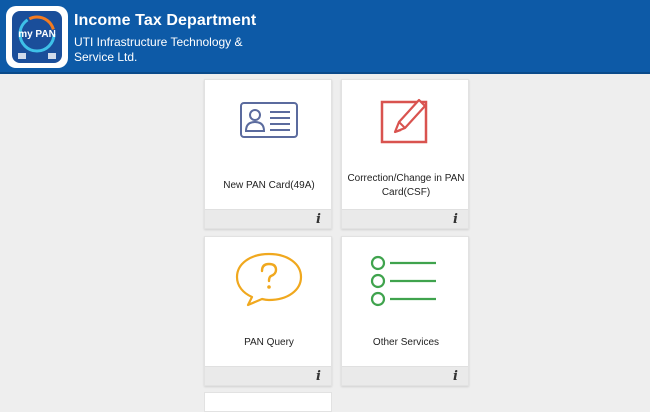 Image resolution: width=650 pixels, height=412 pixels. I want to click on card-label: New PAN Card(49A), so click(269, 185).